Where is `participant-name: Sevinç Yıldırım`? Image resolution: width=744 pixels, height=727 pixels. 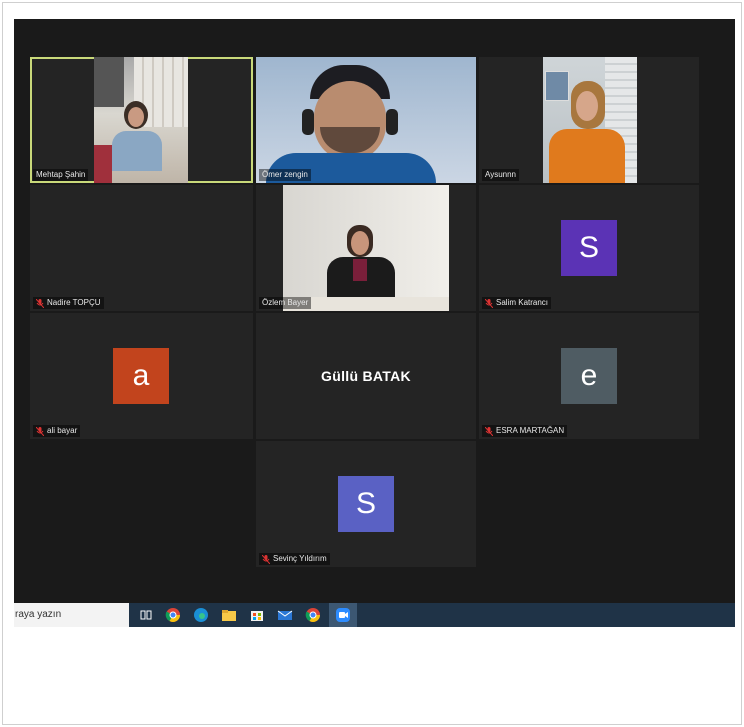 participant-name: Sevinç Yıldırım is located at coordinates (300, 558).